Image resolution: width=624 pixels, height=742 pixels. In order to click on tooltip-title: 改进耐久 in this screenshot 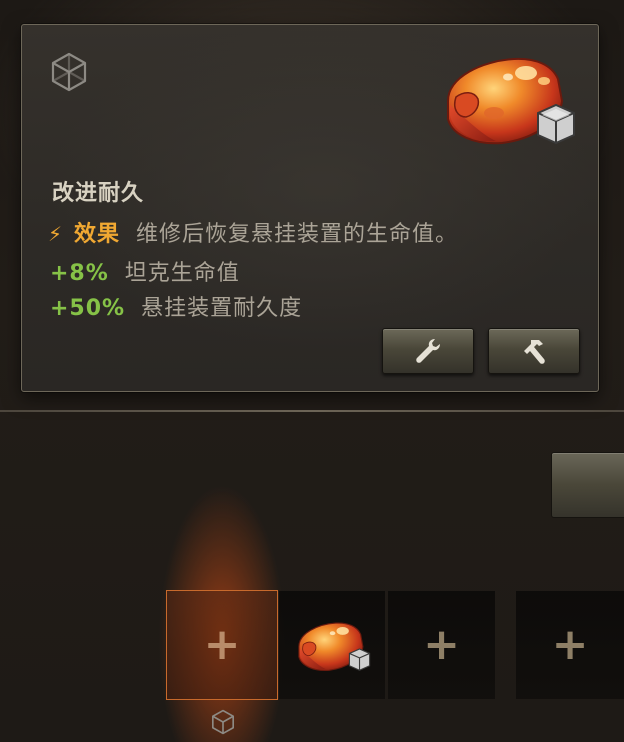, I will do `click(98, 193)`.